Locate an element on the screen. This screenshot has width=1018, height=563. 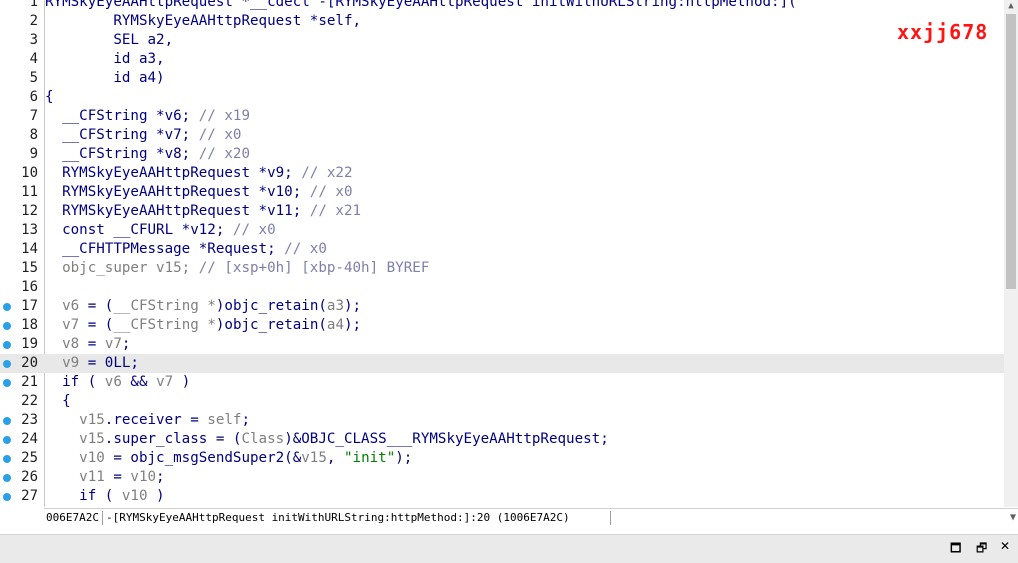
code-line: 26 v11 = v10; is located at coordinates (502, 477).